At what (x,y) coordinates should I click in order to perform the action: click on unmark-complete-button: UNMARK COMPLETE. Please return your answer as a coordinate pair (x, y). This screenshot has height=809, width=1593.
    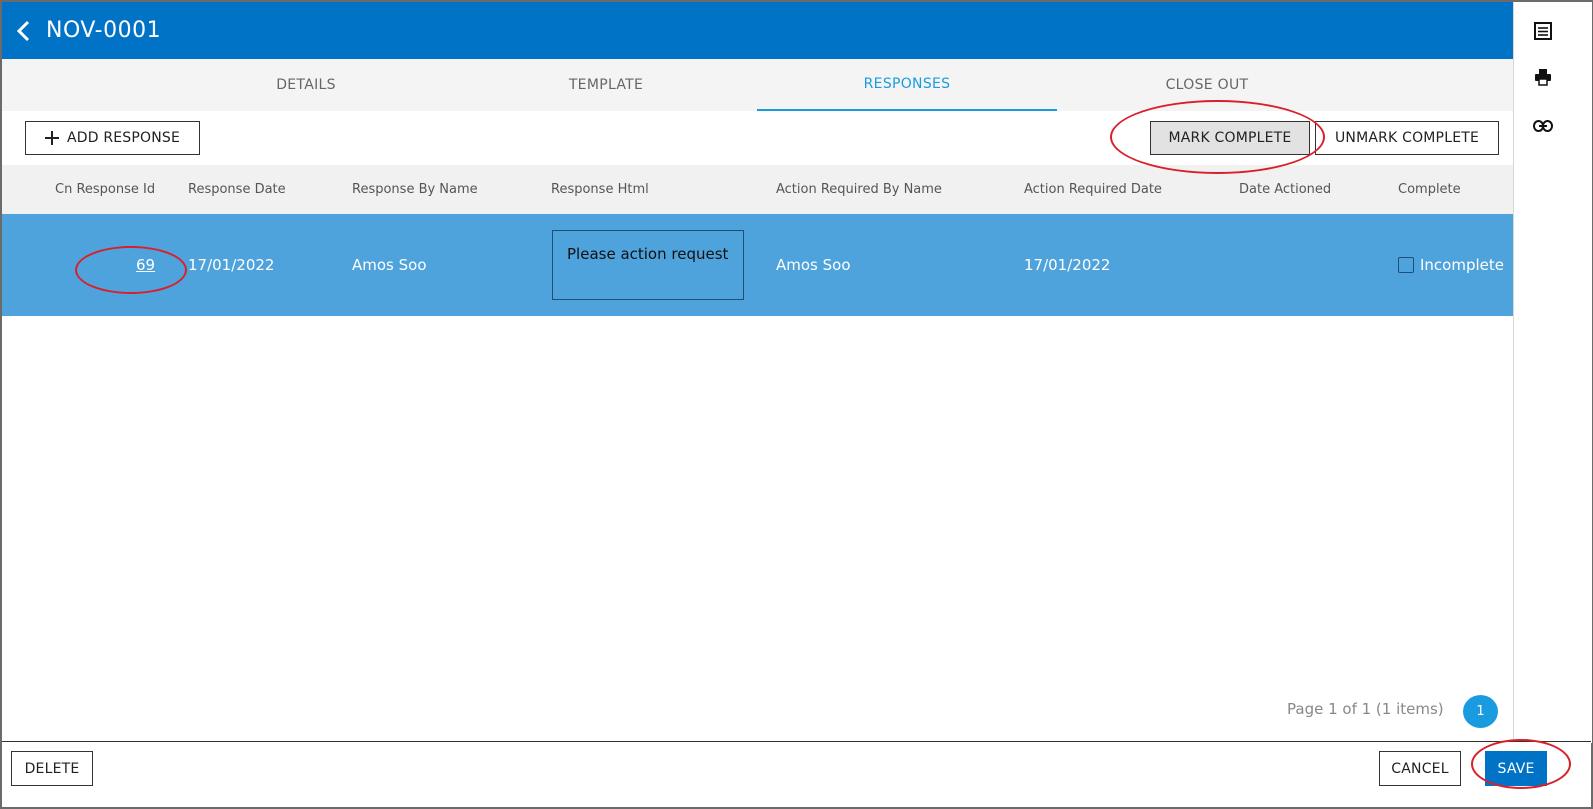
    Looking at the image, I should click on (1407, 138).